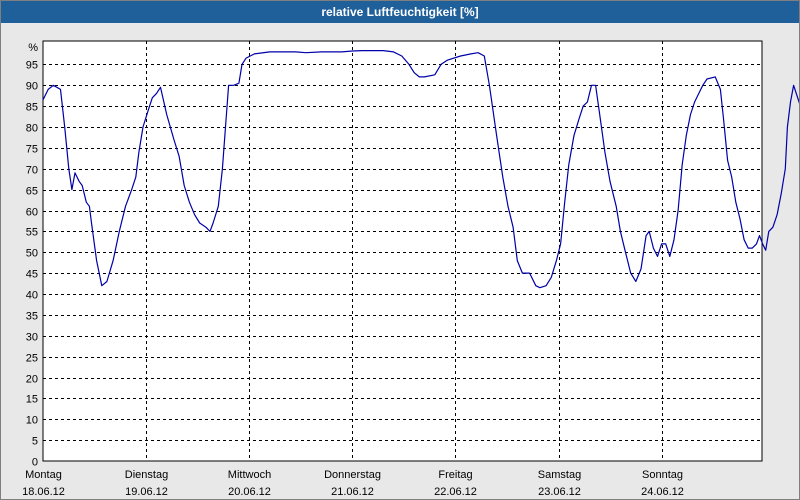 The height and width of the screenshot is (500, 800). Describe the element at coordinates (32, 171) in the screenshot. I see `y-tick-label: 70` at that location.